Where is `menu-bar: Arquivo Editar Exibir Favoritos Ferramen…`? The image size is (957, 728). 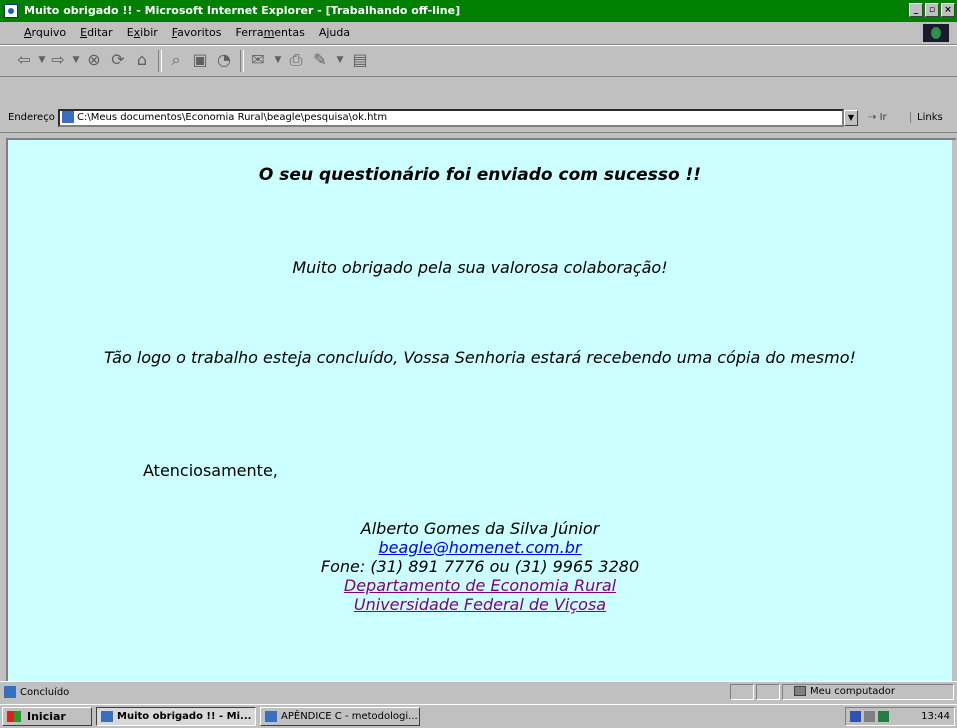 menu-bar: Arquivo Editar Exibir Favoritos Ferramen… is located at coordinates (478, 33).